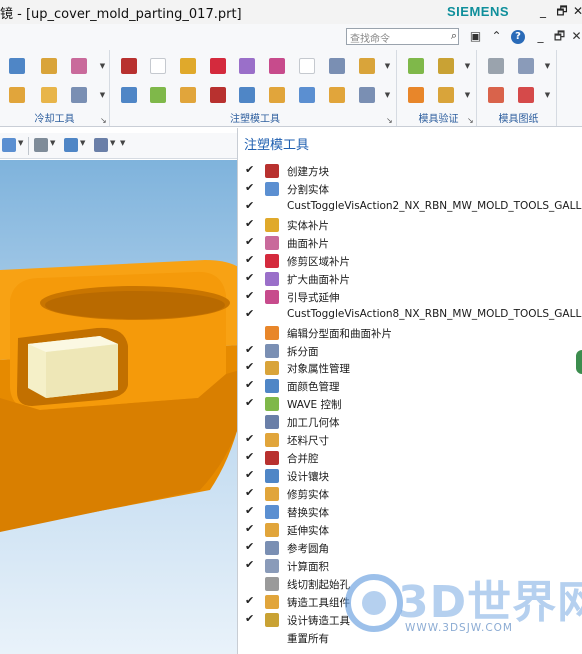  What do you see at coordinates (410, 351) in the screenshot?
I see `menu-item: ✔ 拆分面` at bounding box center [410, 351].